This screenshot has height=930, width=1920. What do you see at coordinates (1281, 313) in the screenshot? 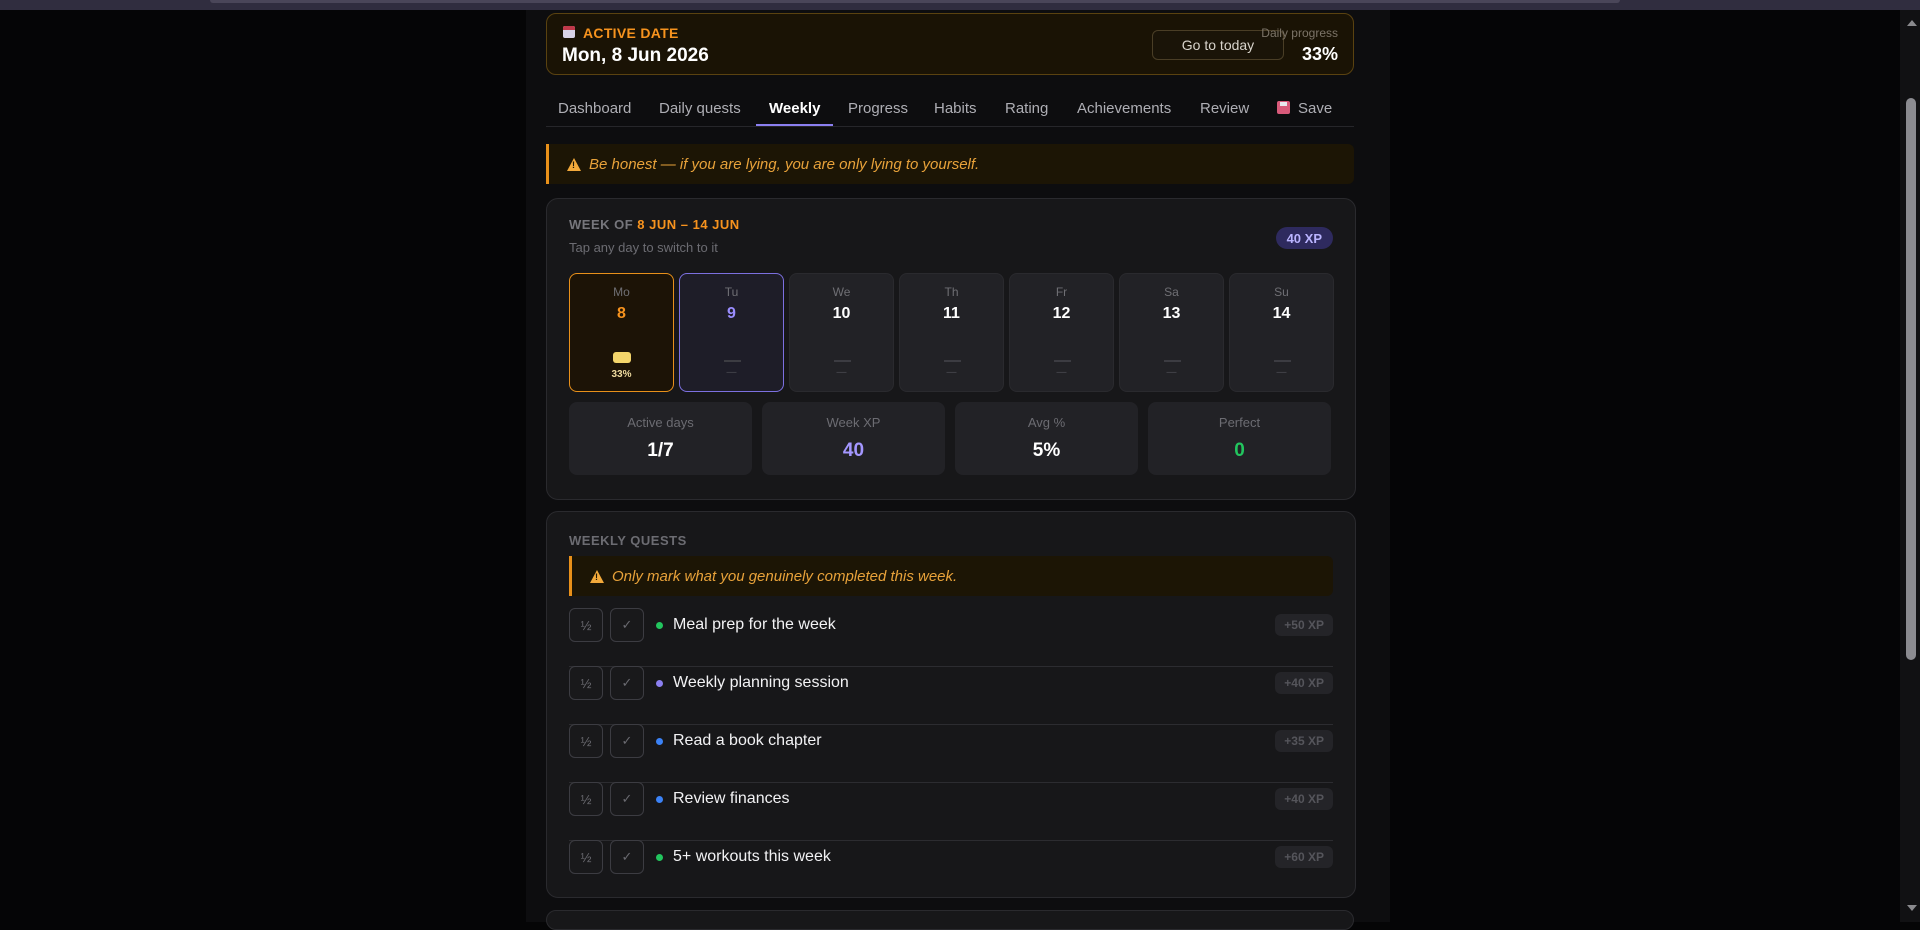
I see `day-number: 14` at bounding box center [1281, 313].